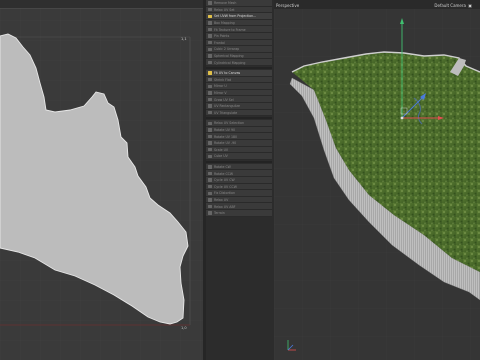 Image resolution: width=480 pixels, height=360 pixels. I want to click on viewport-header: Perspective Default Camera ▣, so click(377, 4).